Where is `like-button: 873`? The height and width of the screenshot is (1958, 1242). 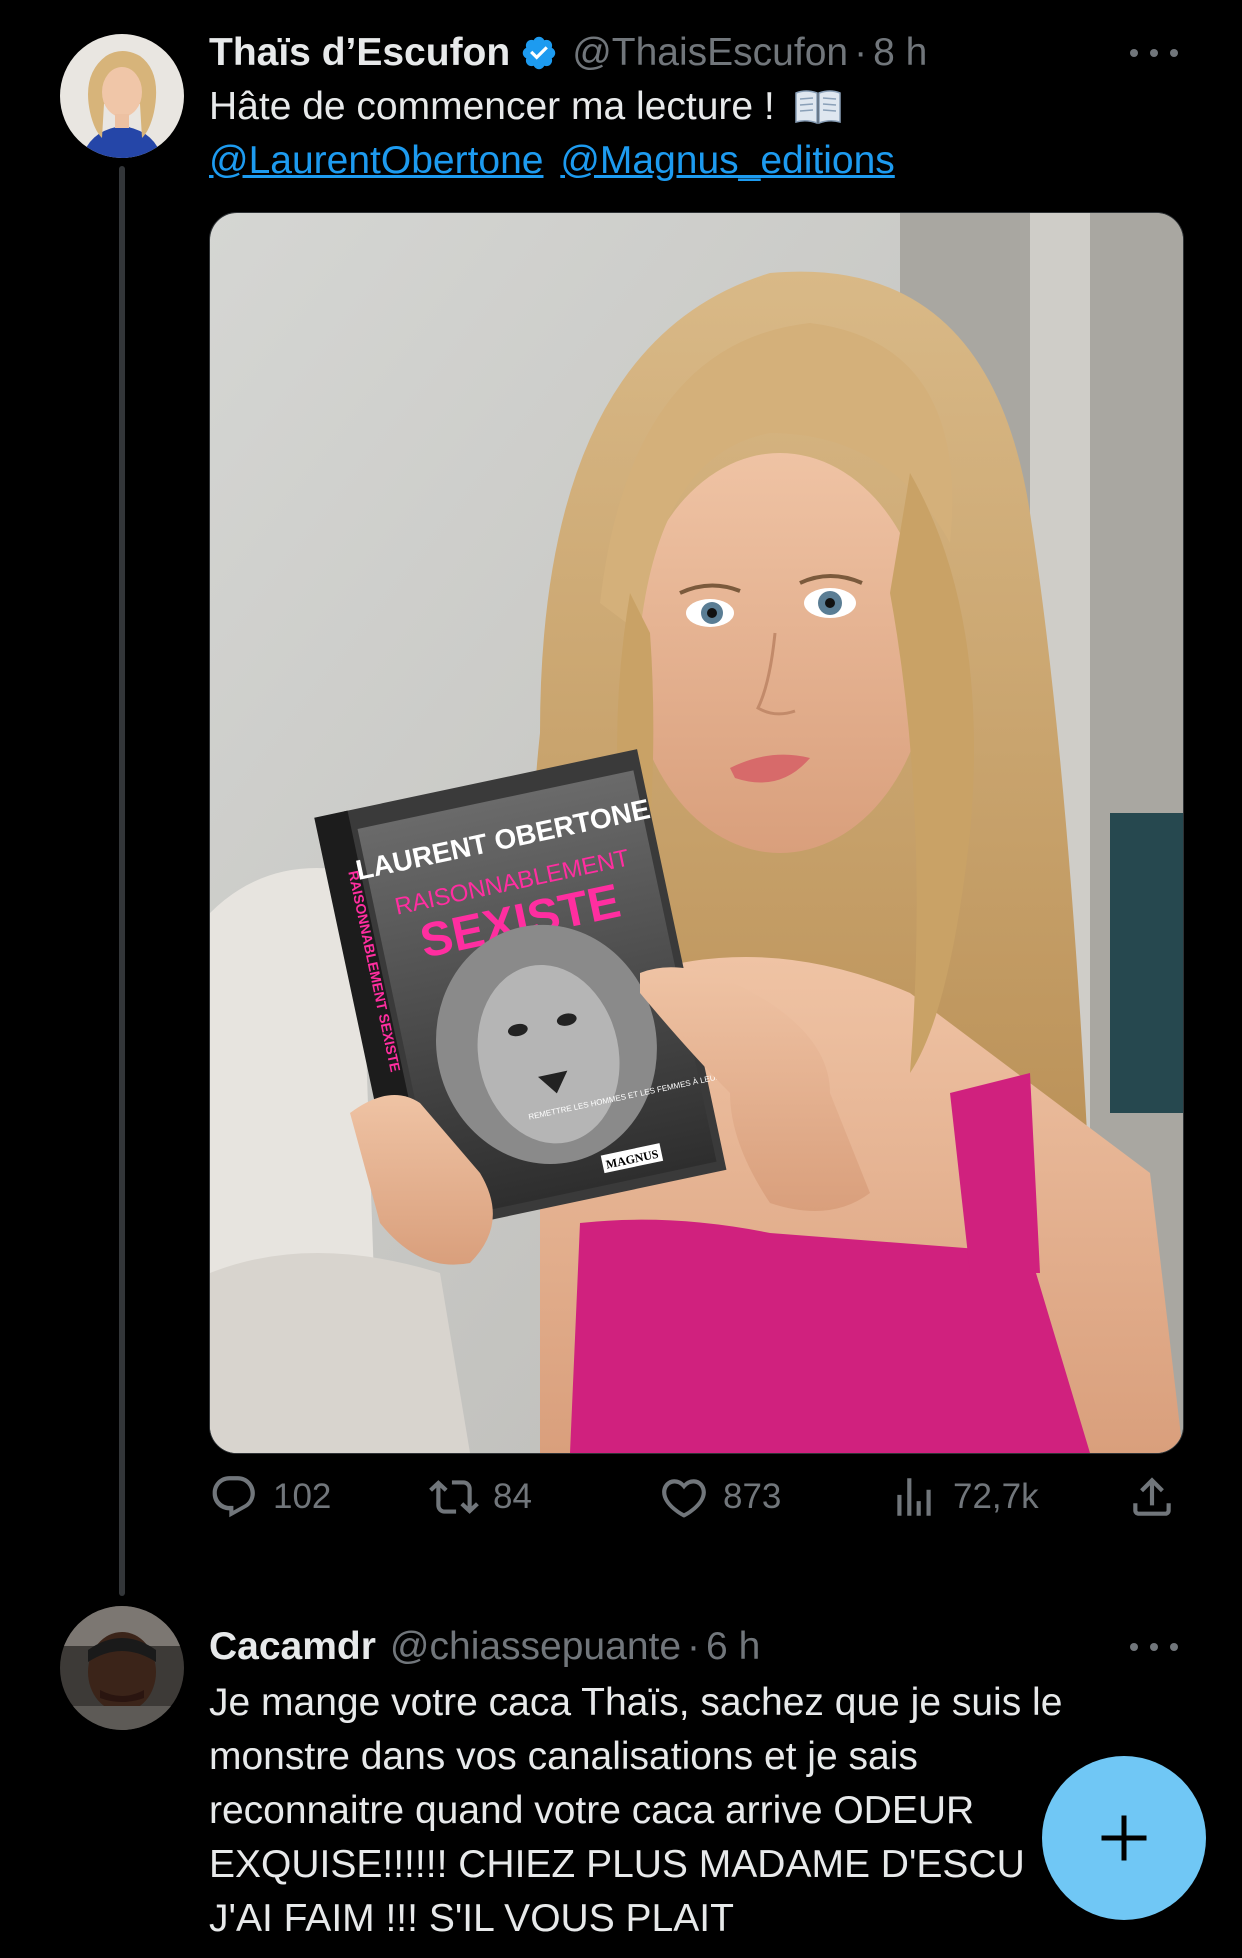 like-button: 873 is located at coordinates (720, 1497).